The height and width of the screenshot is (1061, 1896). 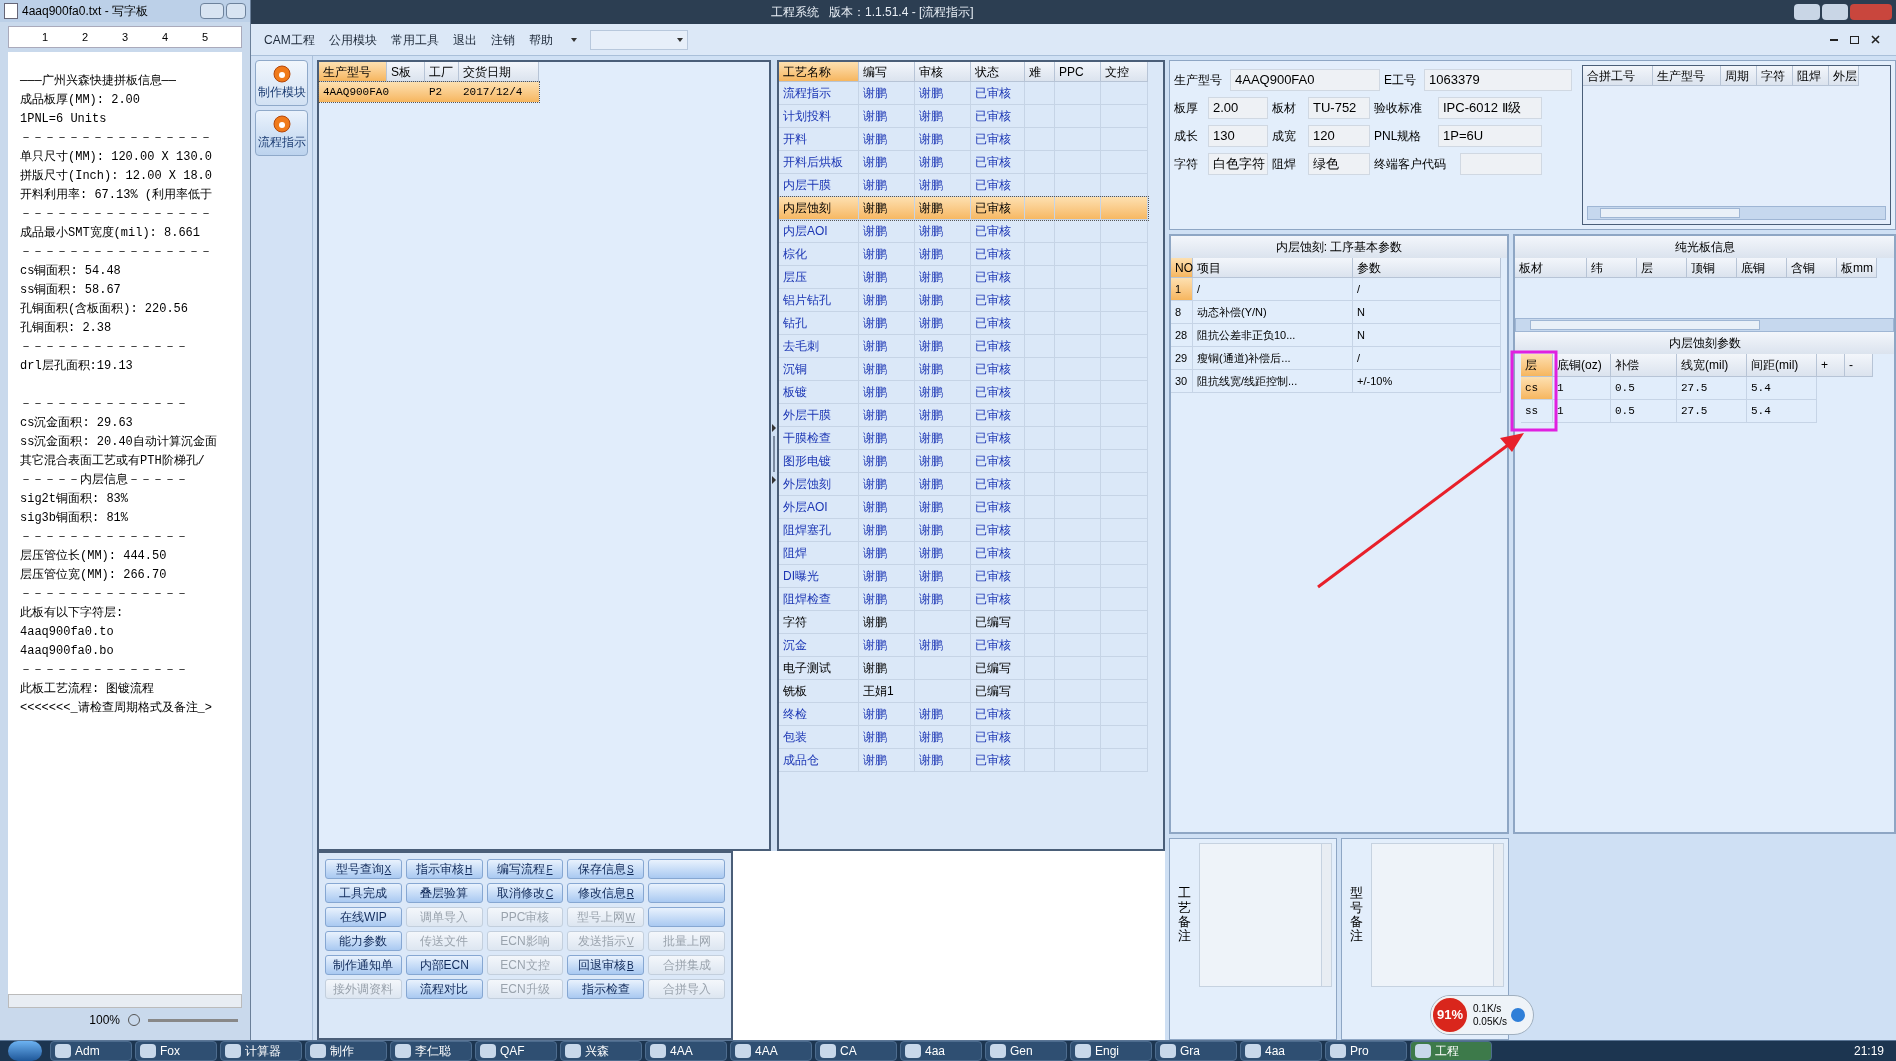 I want to click on taskbar-button: 兴森, so click(x=601, y=1051).